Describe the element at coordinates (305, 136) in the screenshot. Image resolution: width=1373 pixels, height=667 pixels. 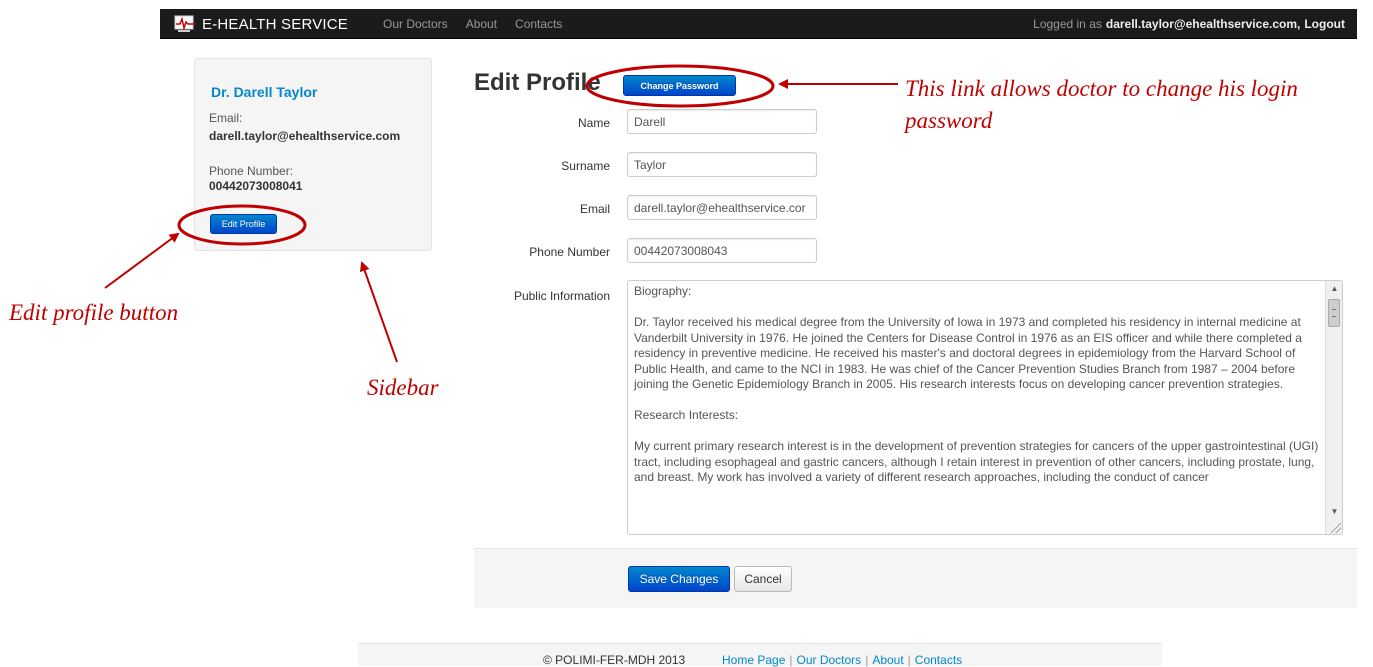
I see `doctor-email: darell.taylor@ehealthservice.com` at that location.